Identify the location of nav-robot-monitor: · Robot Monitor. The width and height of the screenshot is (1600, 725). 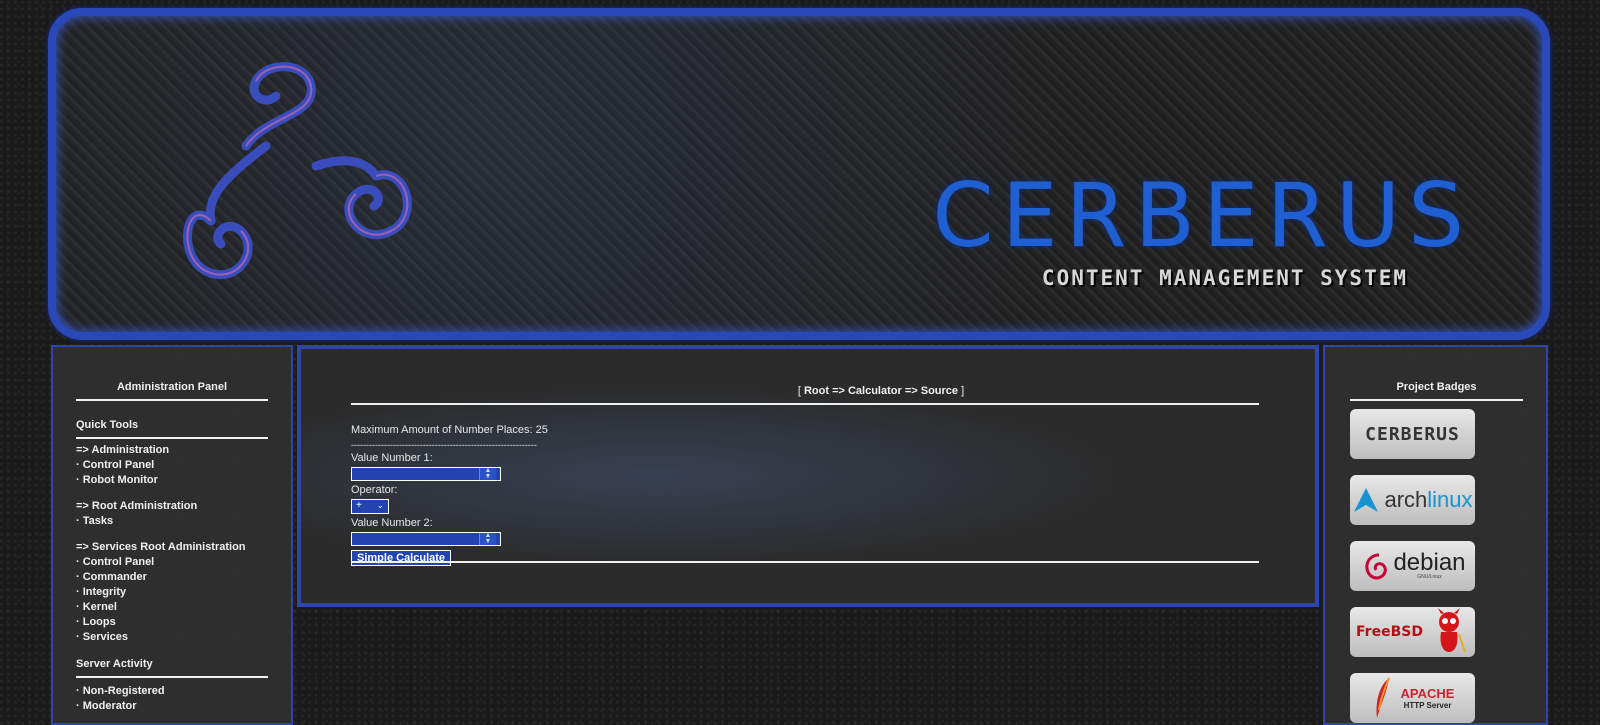
(172, 480).